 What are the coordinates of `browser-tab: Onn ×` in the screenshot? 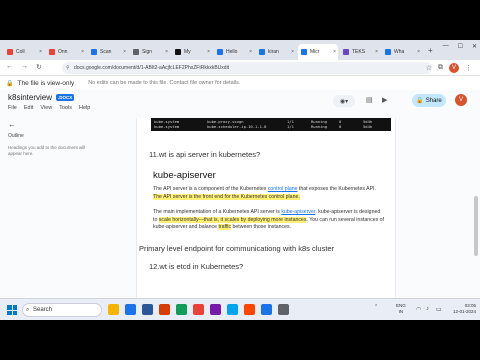 It's located at (66, 52).